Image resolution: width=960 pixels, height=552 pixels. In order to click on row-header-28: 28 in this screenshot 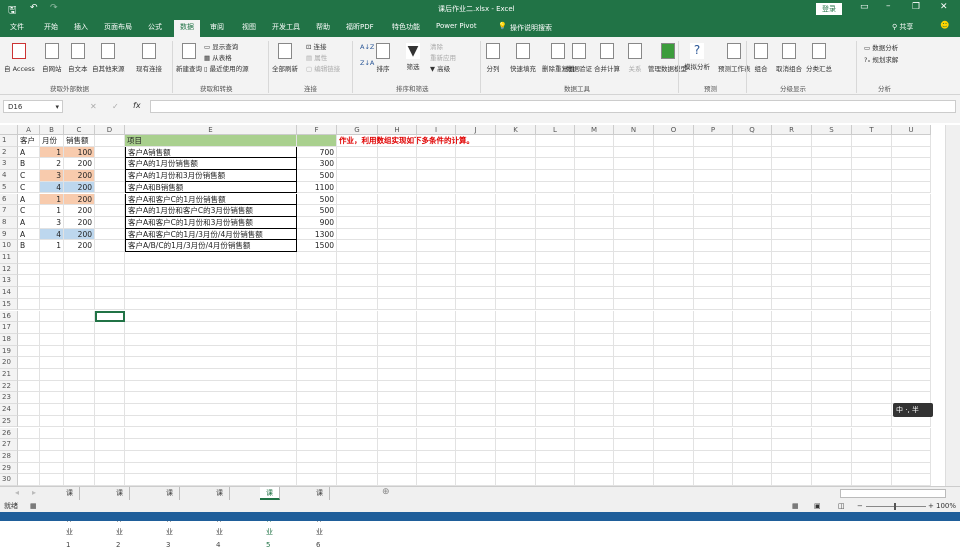, I will do `click(9, 456)`.